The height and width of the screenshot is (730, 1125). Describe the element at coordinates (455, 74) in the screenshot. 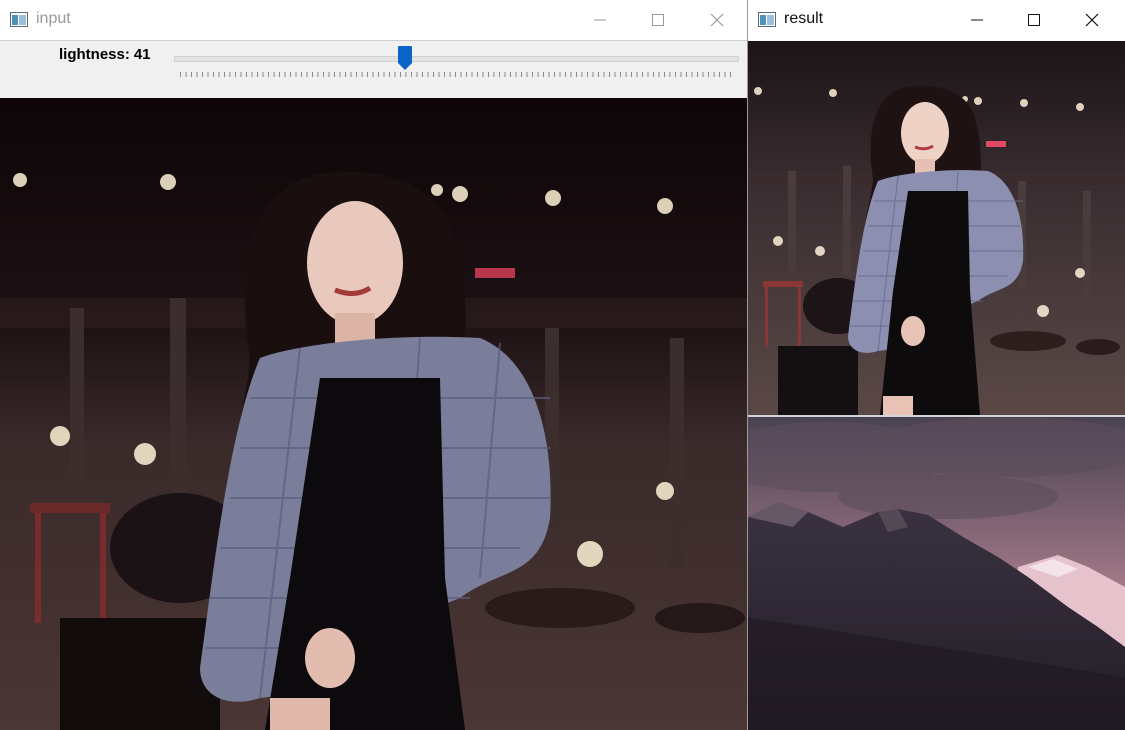

I see `slider-tick-marks` at that location.